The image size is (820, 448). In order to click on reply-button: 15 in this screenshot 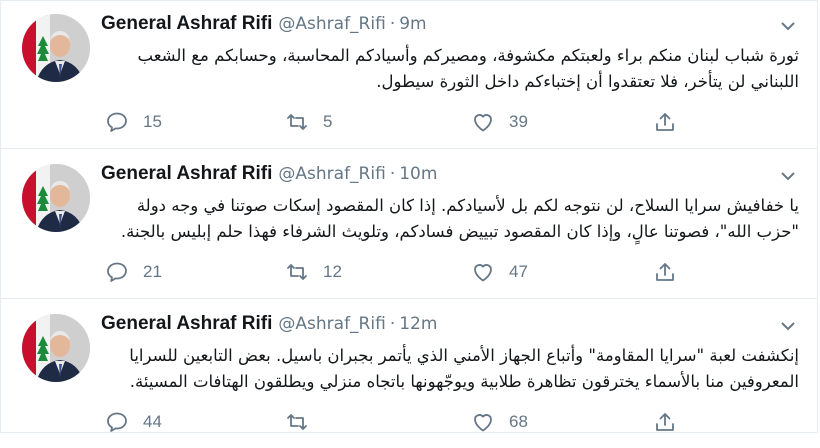, I will do `click(133, 122)`.